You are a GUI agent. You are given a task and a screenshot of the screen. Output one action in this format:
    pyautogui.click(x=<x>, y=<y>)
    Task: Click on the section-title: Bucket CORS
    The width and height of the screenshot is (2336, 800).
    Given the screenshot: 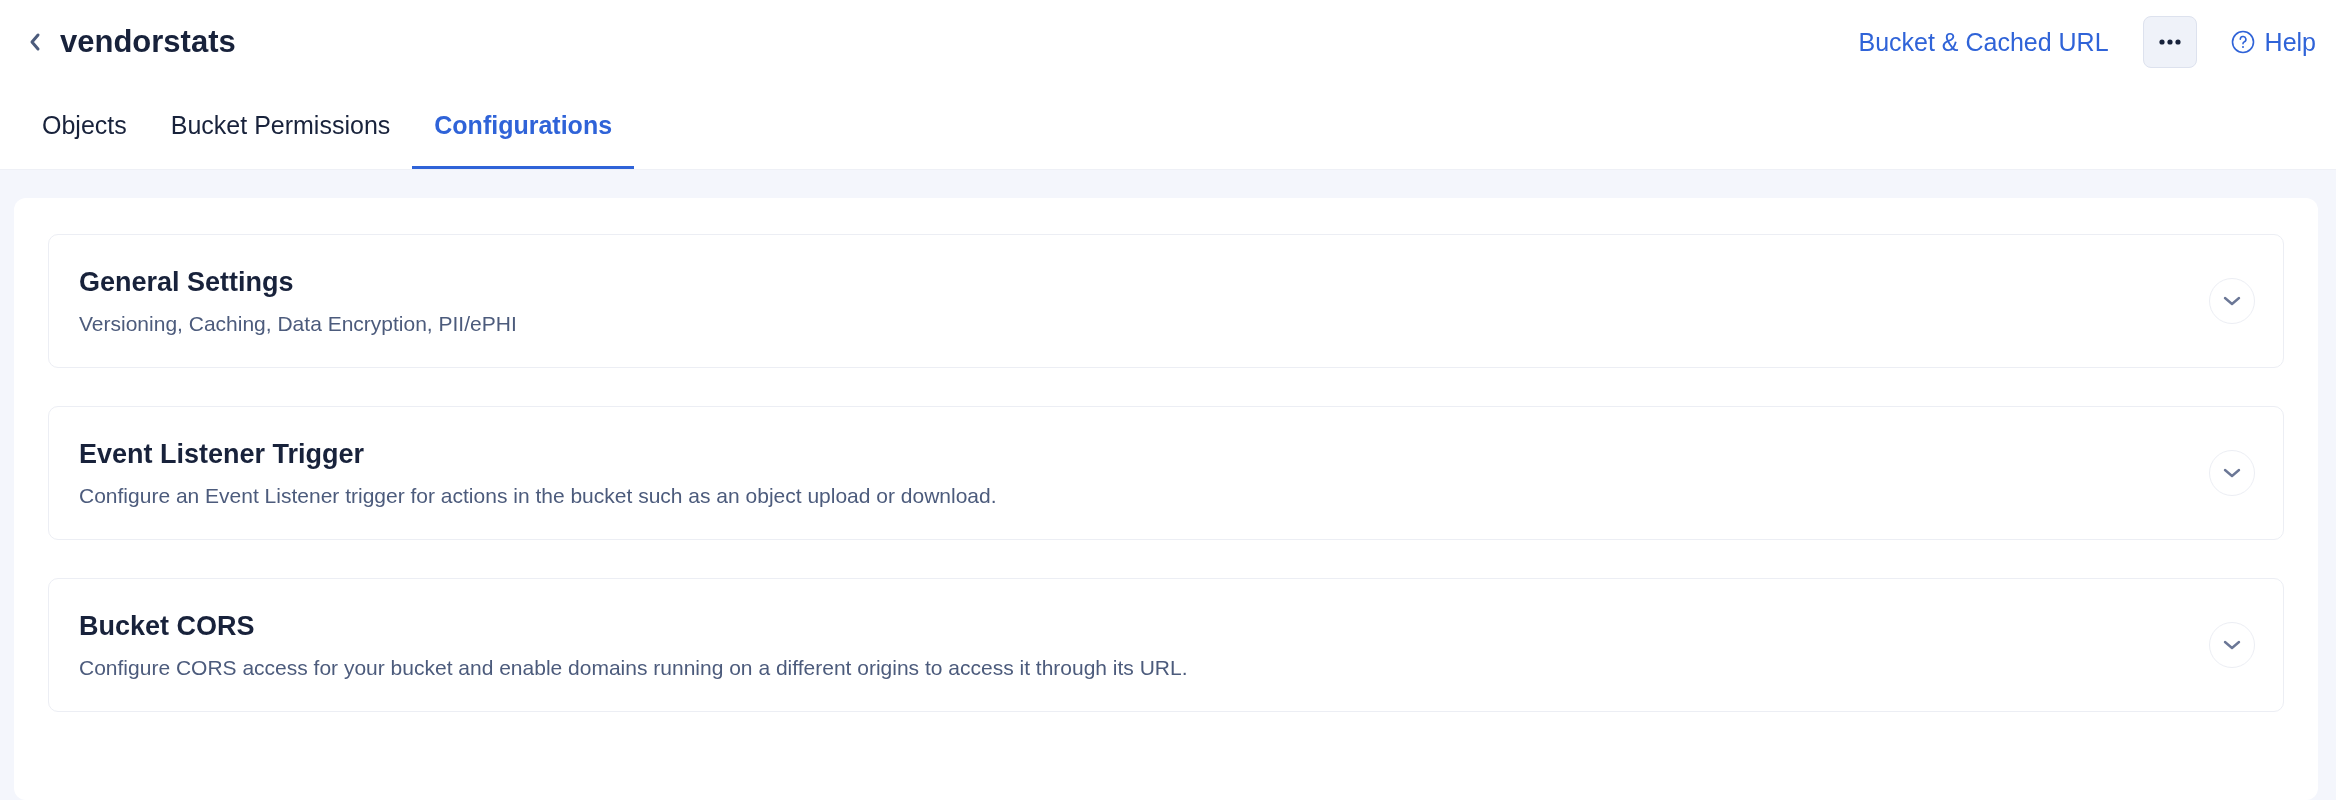 What is the action you would take?
    pyautogui.click(x=167, y=626)
    